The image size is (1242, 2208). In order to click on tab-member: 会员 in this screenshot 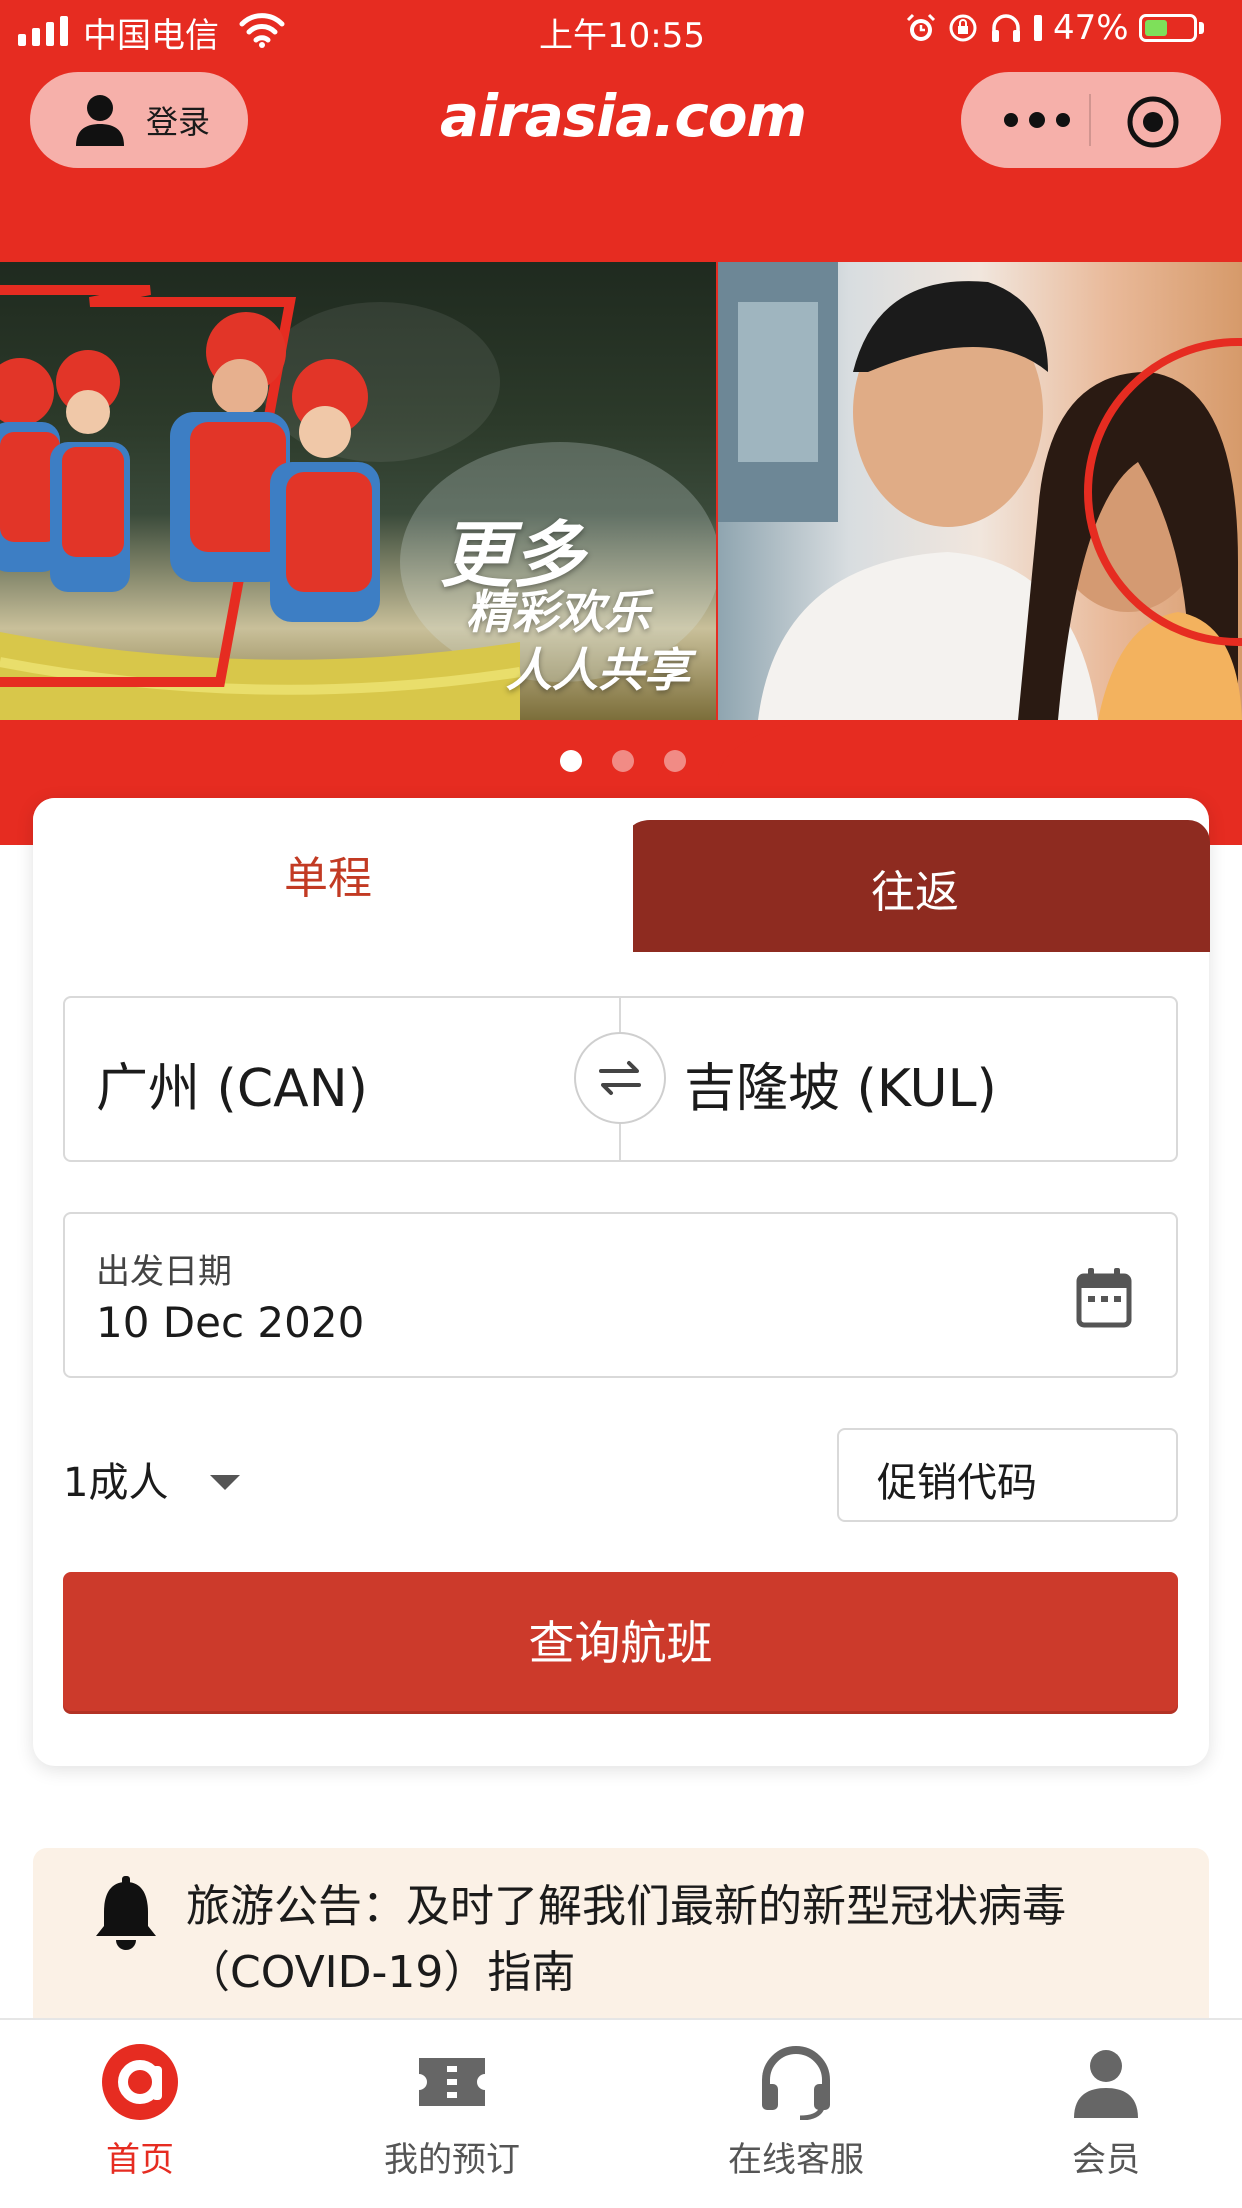, I will do `click(1106, 2110)`.